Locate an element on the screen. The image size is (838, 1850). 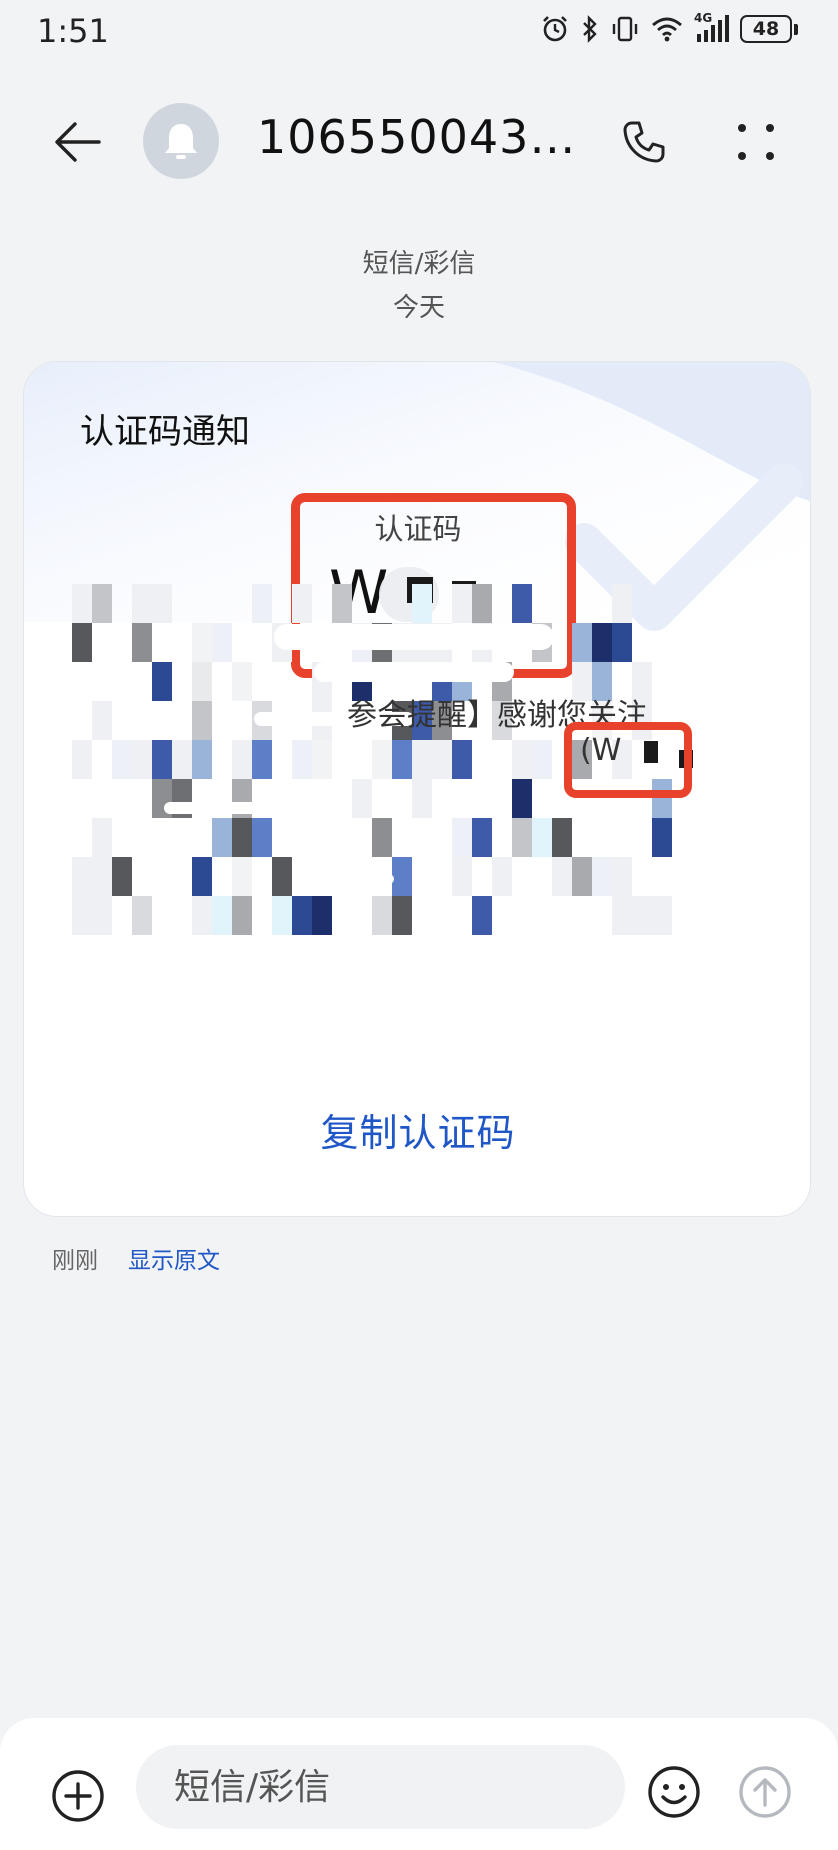
battery-icon: 48 is located at coordinates (769, 29).